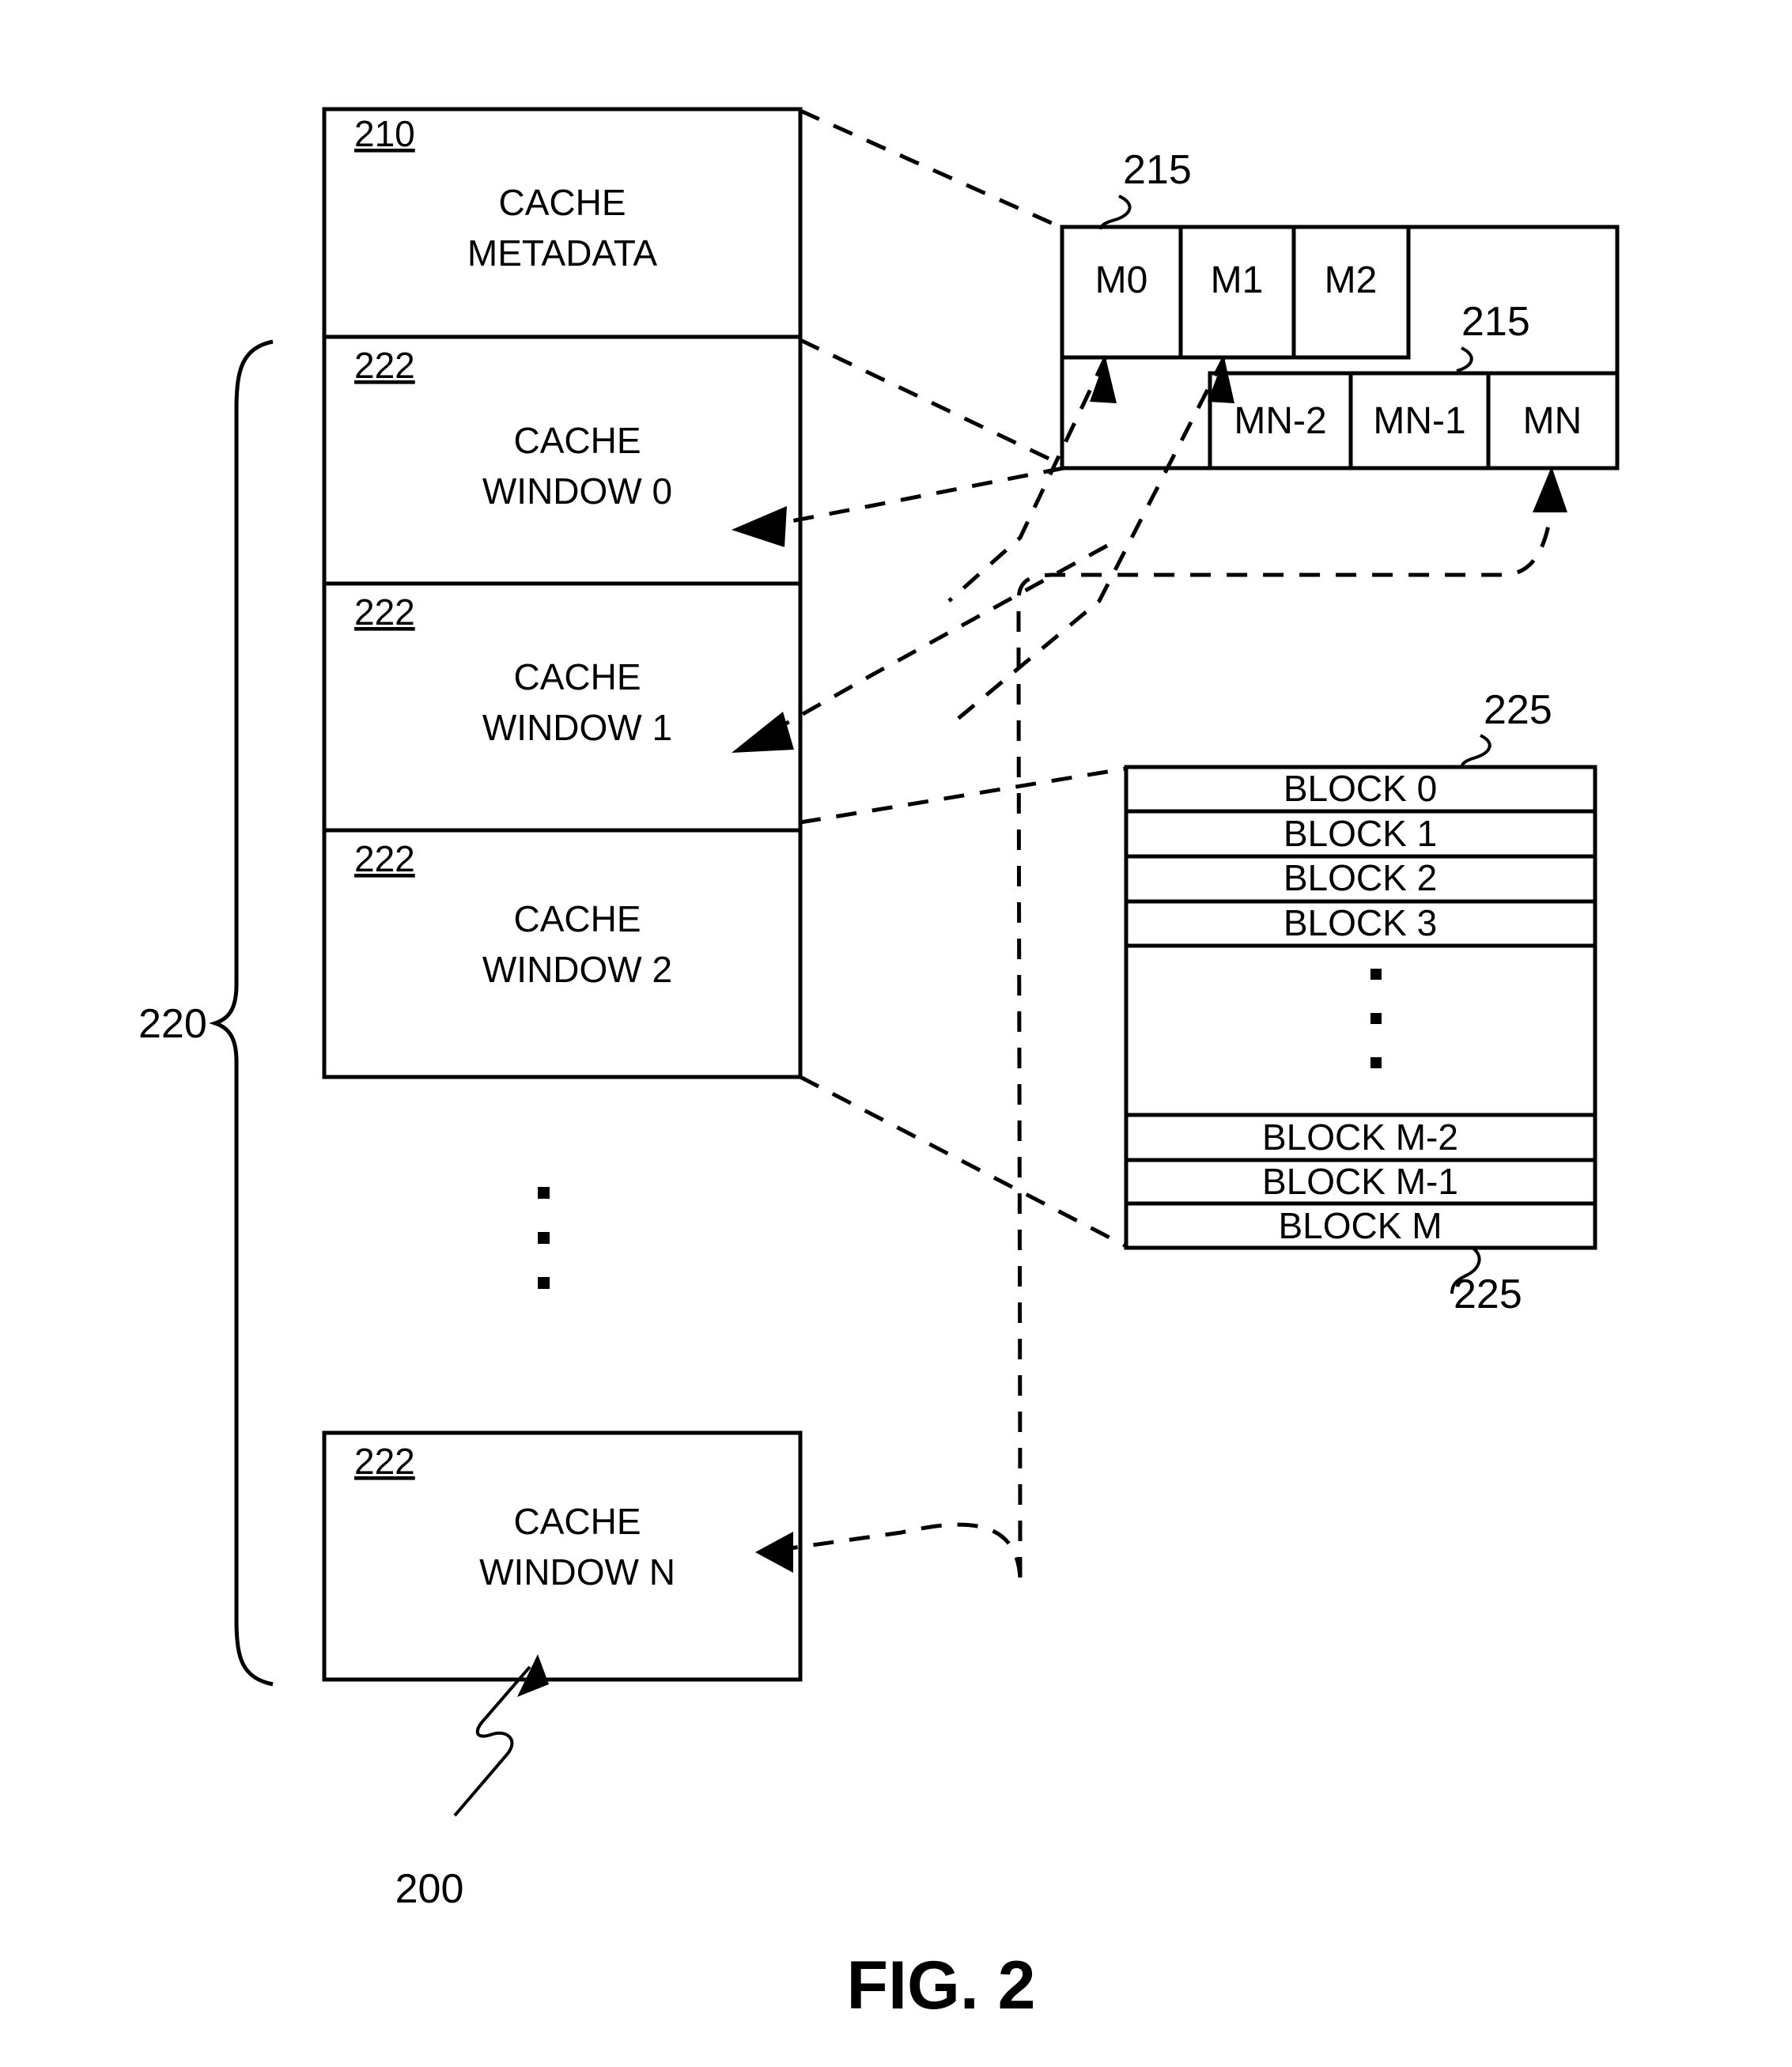 This screenshot has width=1792, height=2067. I want to click on metadata-cell-m0-label: M0, so click(1121, 280).